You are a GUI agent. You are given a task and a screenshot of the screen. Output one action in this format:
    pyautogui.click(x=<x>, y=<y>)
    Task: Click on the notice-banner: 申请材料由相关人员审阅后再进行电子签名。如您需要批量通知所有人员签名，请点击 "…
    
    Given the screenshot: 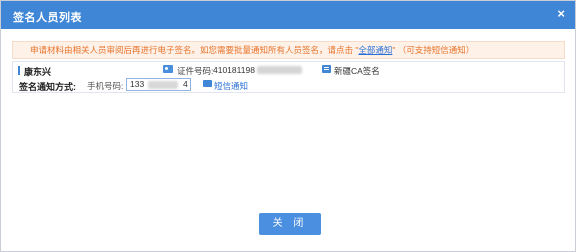 What is the action you would take?
    pyautogui.click(x=288, y=50)
    